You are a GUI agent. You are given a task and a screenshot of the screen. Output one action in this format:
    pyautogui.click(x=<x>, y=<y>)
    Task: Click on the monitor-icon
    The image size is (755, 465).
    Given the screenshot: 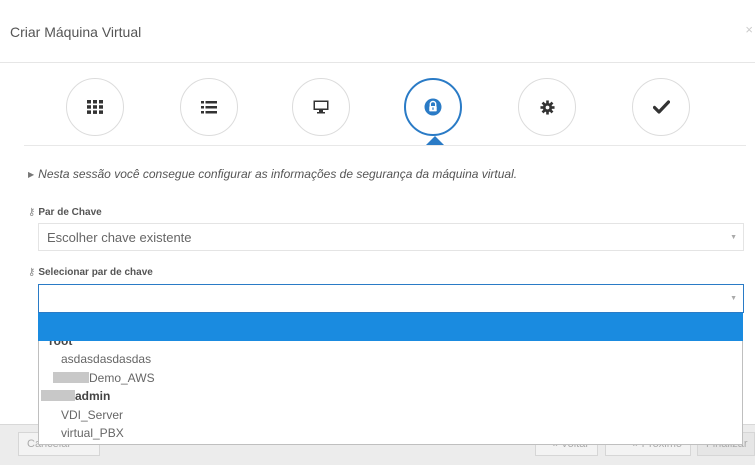 What is the action you would take?
    pyautogui.click(x=321, y=107)
    